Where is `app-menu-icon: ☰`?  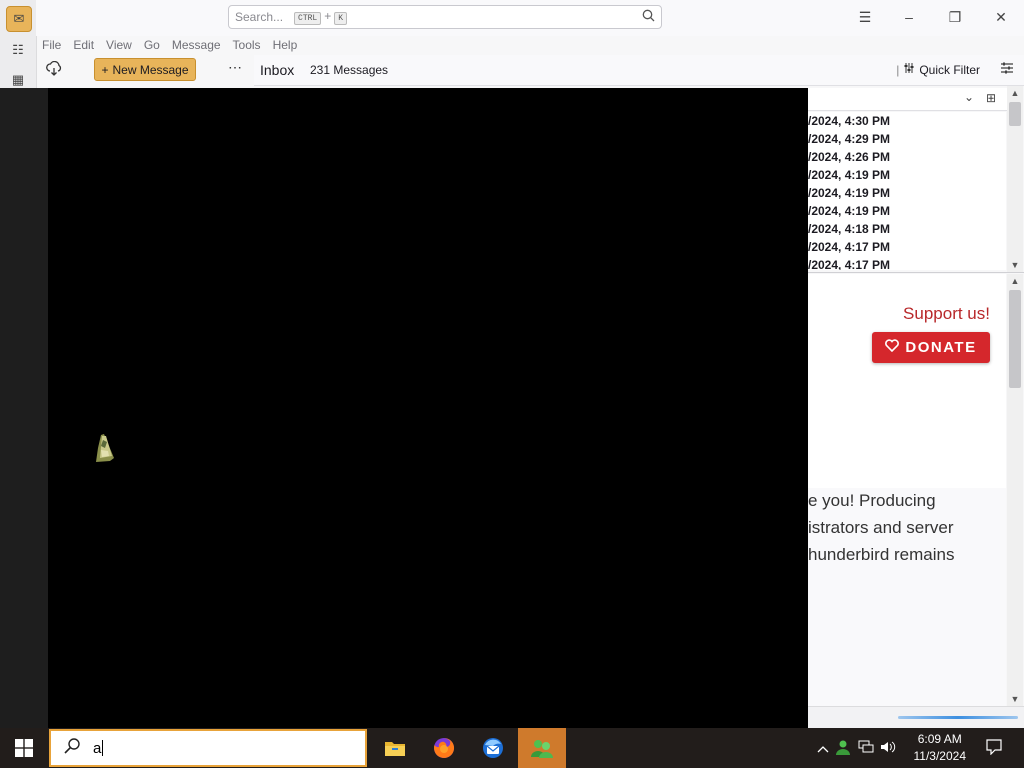
app-menu-icon: ☰ is located at coordinates (865, 17).